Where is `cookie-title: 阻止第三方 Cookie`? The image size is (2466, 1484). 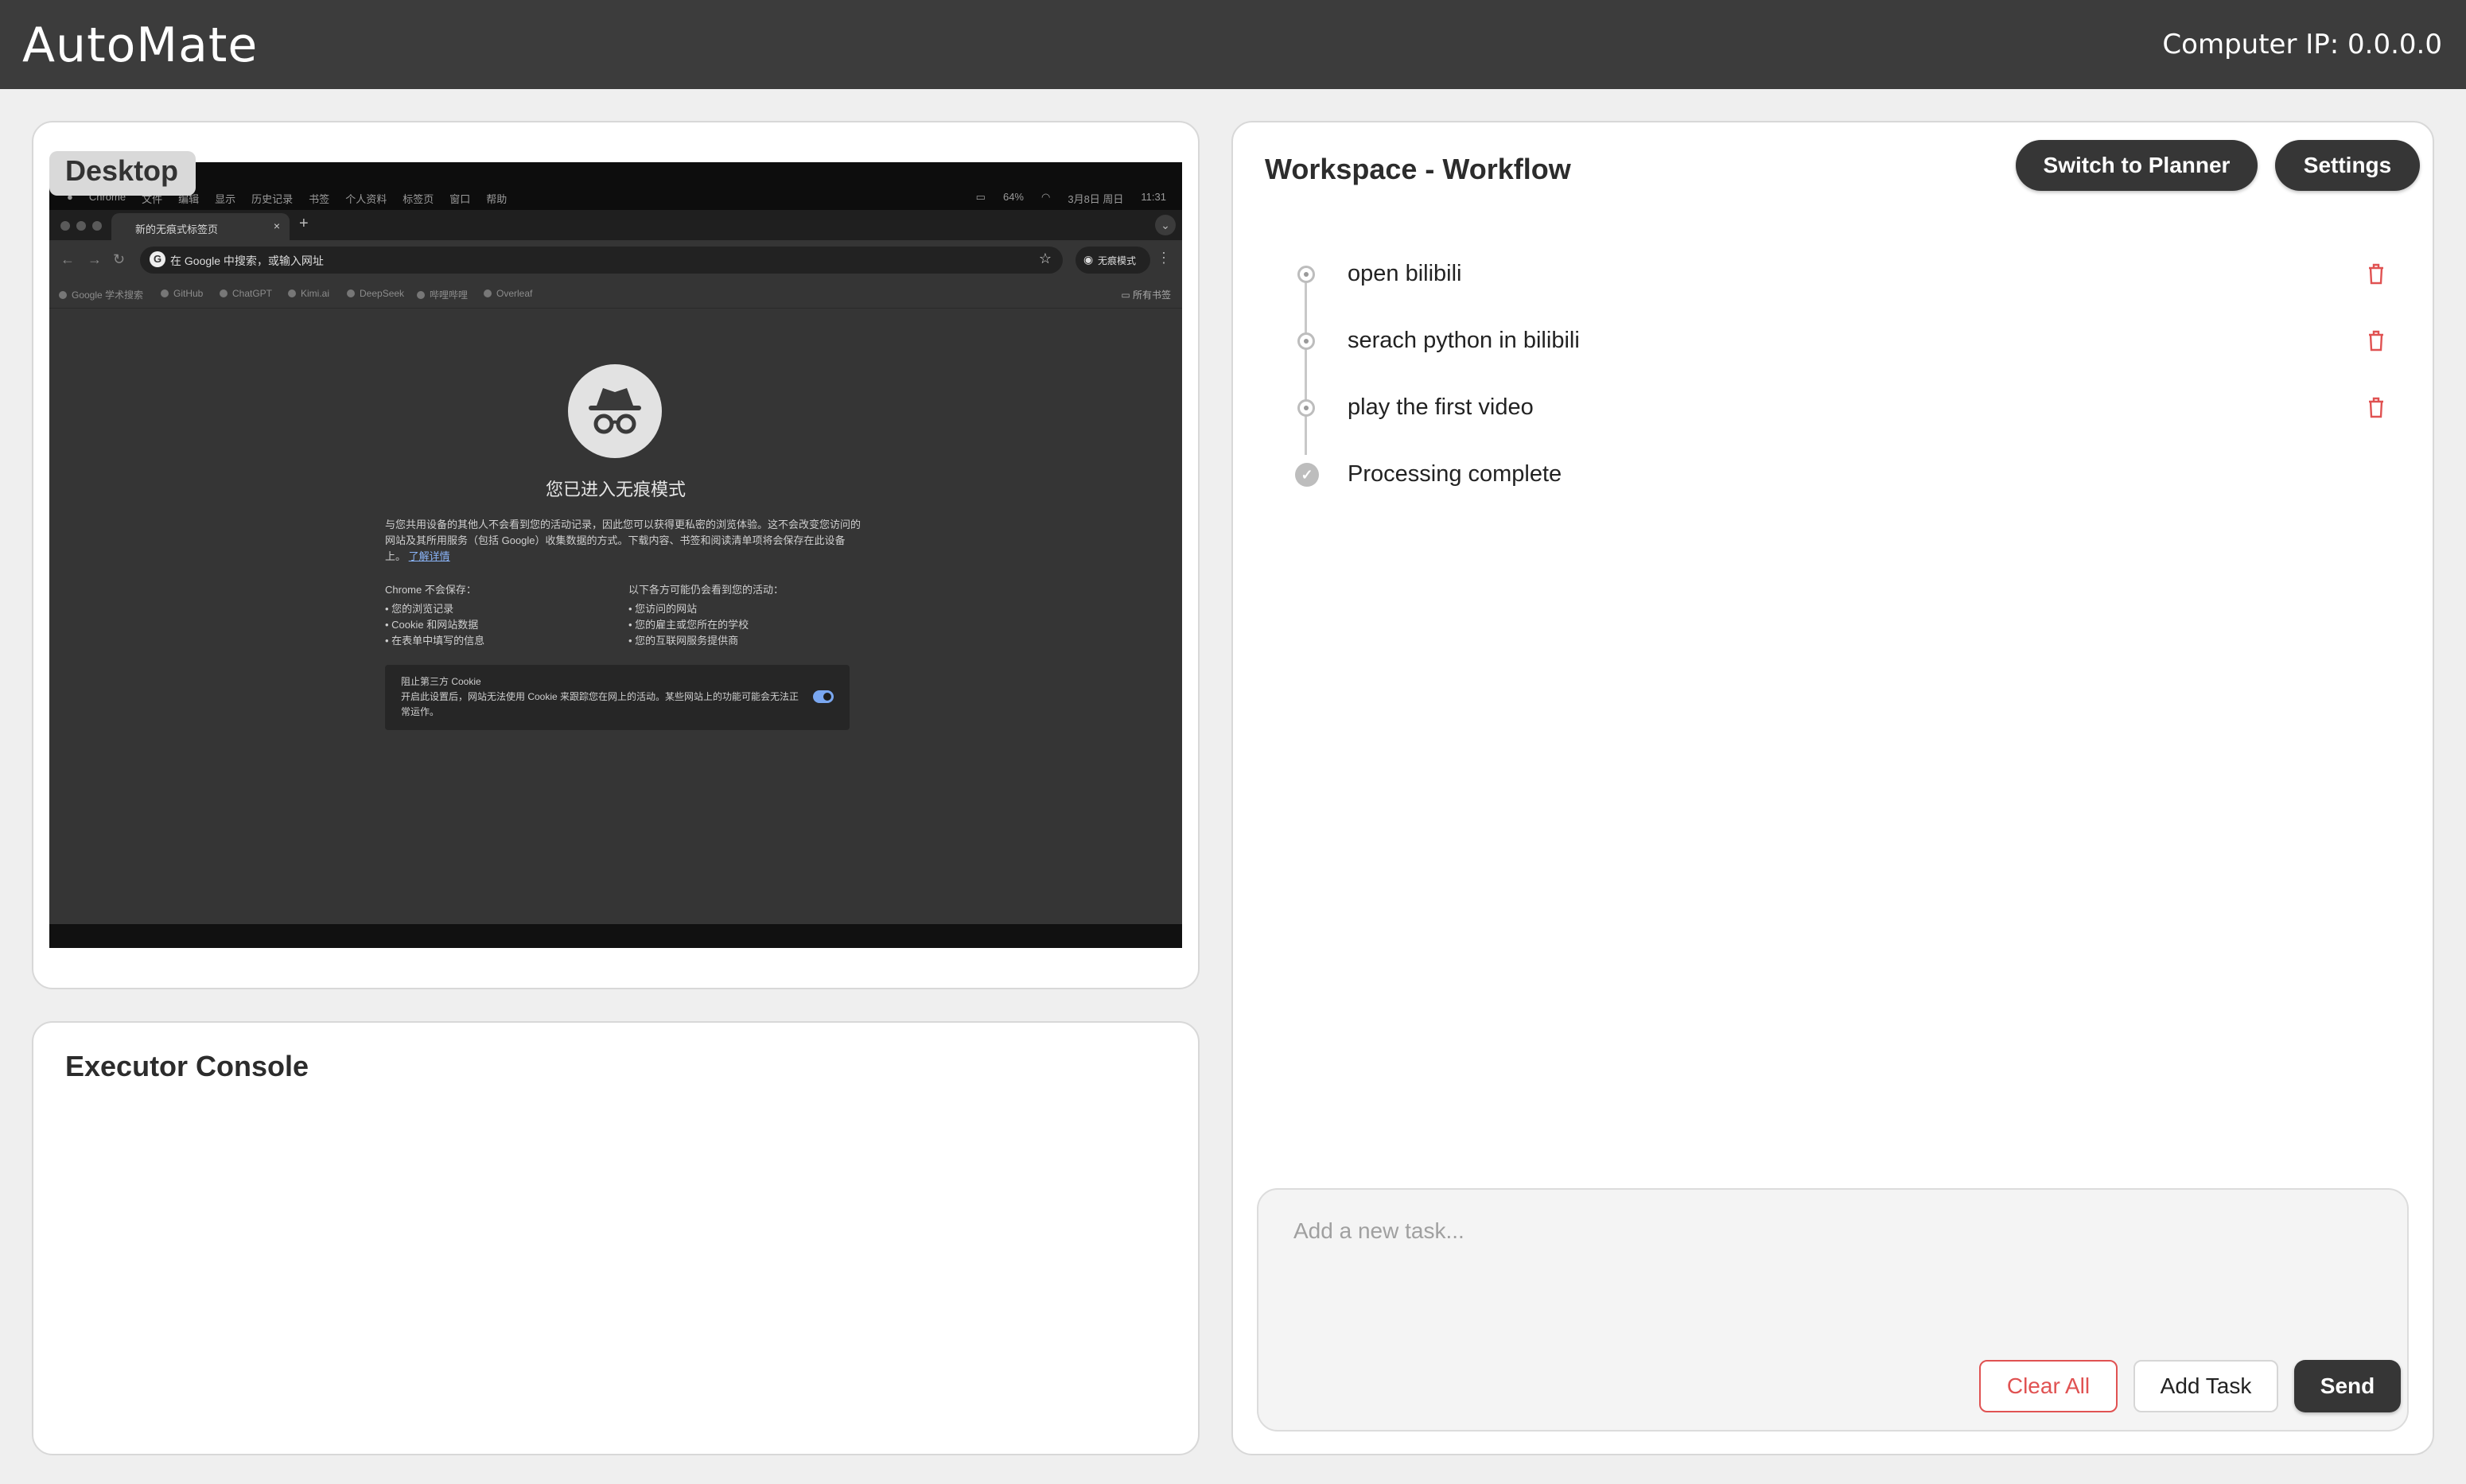
cookie-title: 阻止第三方 Cookie is located at coordinates (441, 681).